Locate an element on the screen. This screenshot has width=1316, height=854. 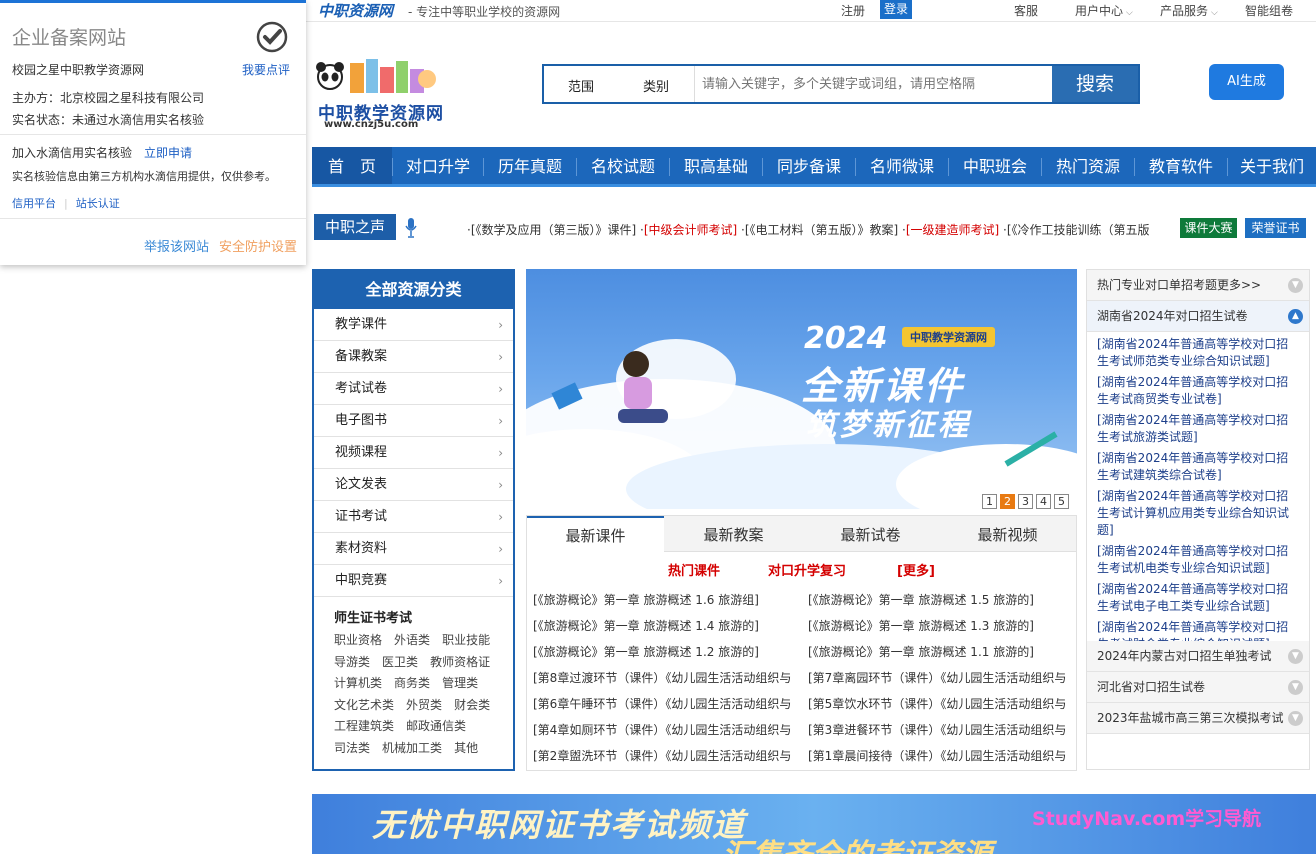
side-item: [湖南省2024年普通高等学校对口招生考试商贸类专业试卷] is located at coordinates (1198, 392).